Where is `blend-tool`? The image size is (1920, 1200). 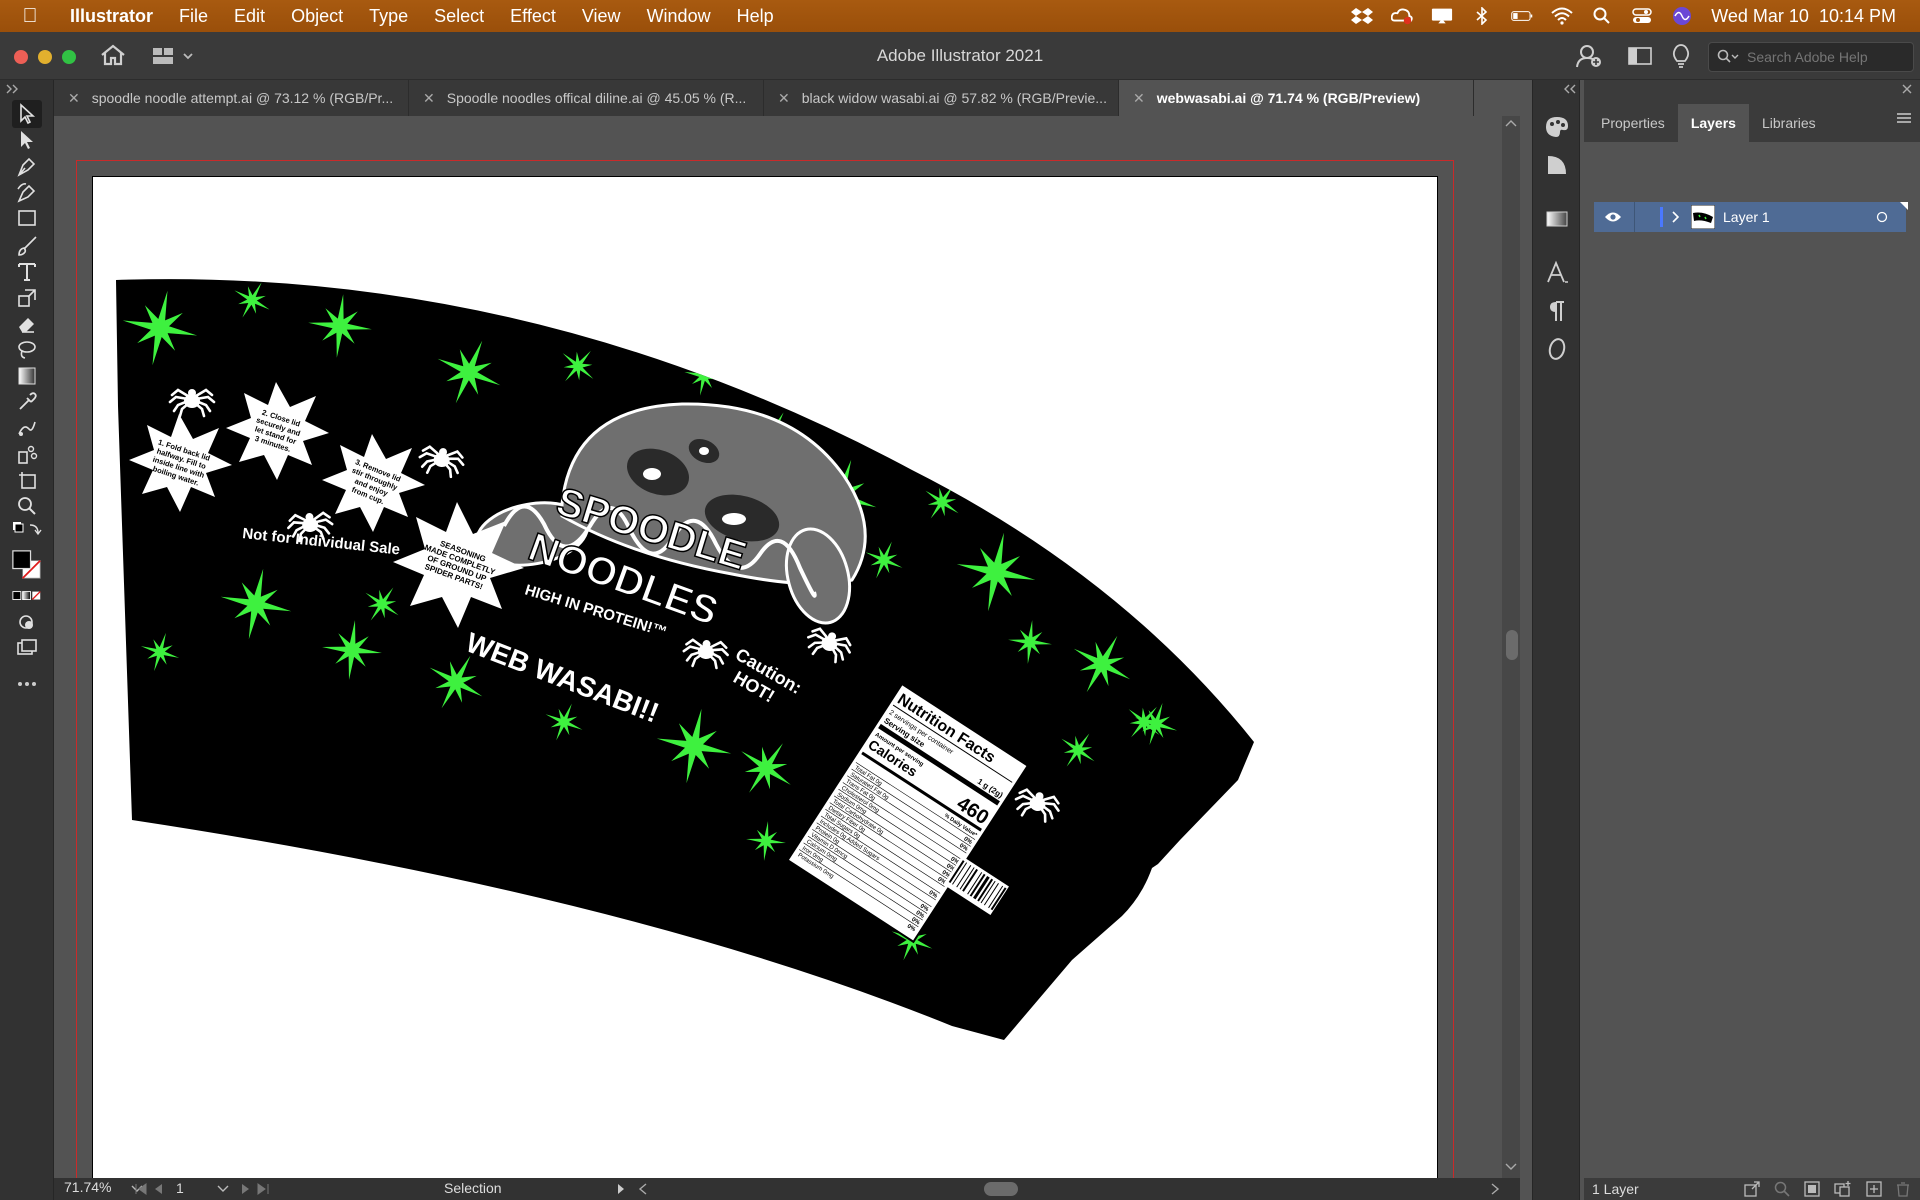 blend-tool is located at coordinates (27, 428).